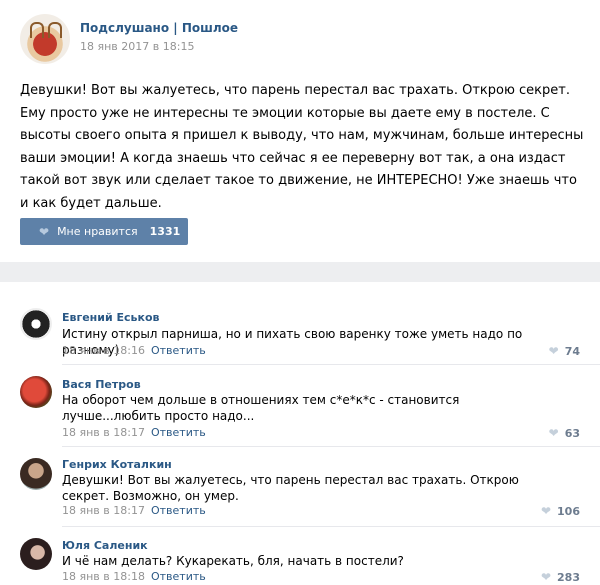 The image size is (600, 585). I want to click on comment-like-count: 74, so click(572, 351).